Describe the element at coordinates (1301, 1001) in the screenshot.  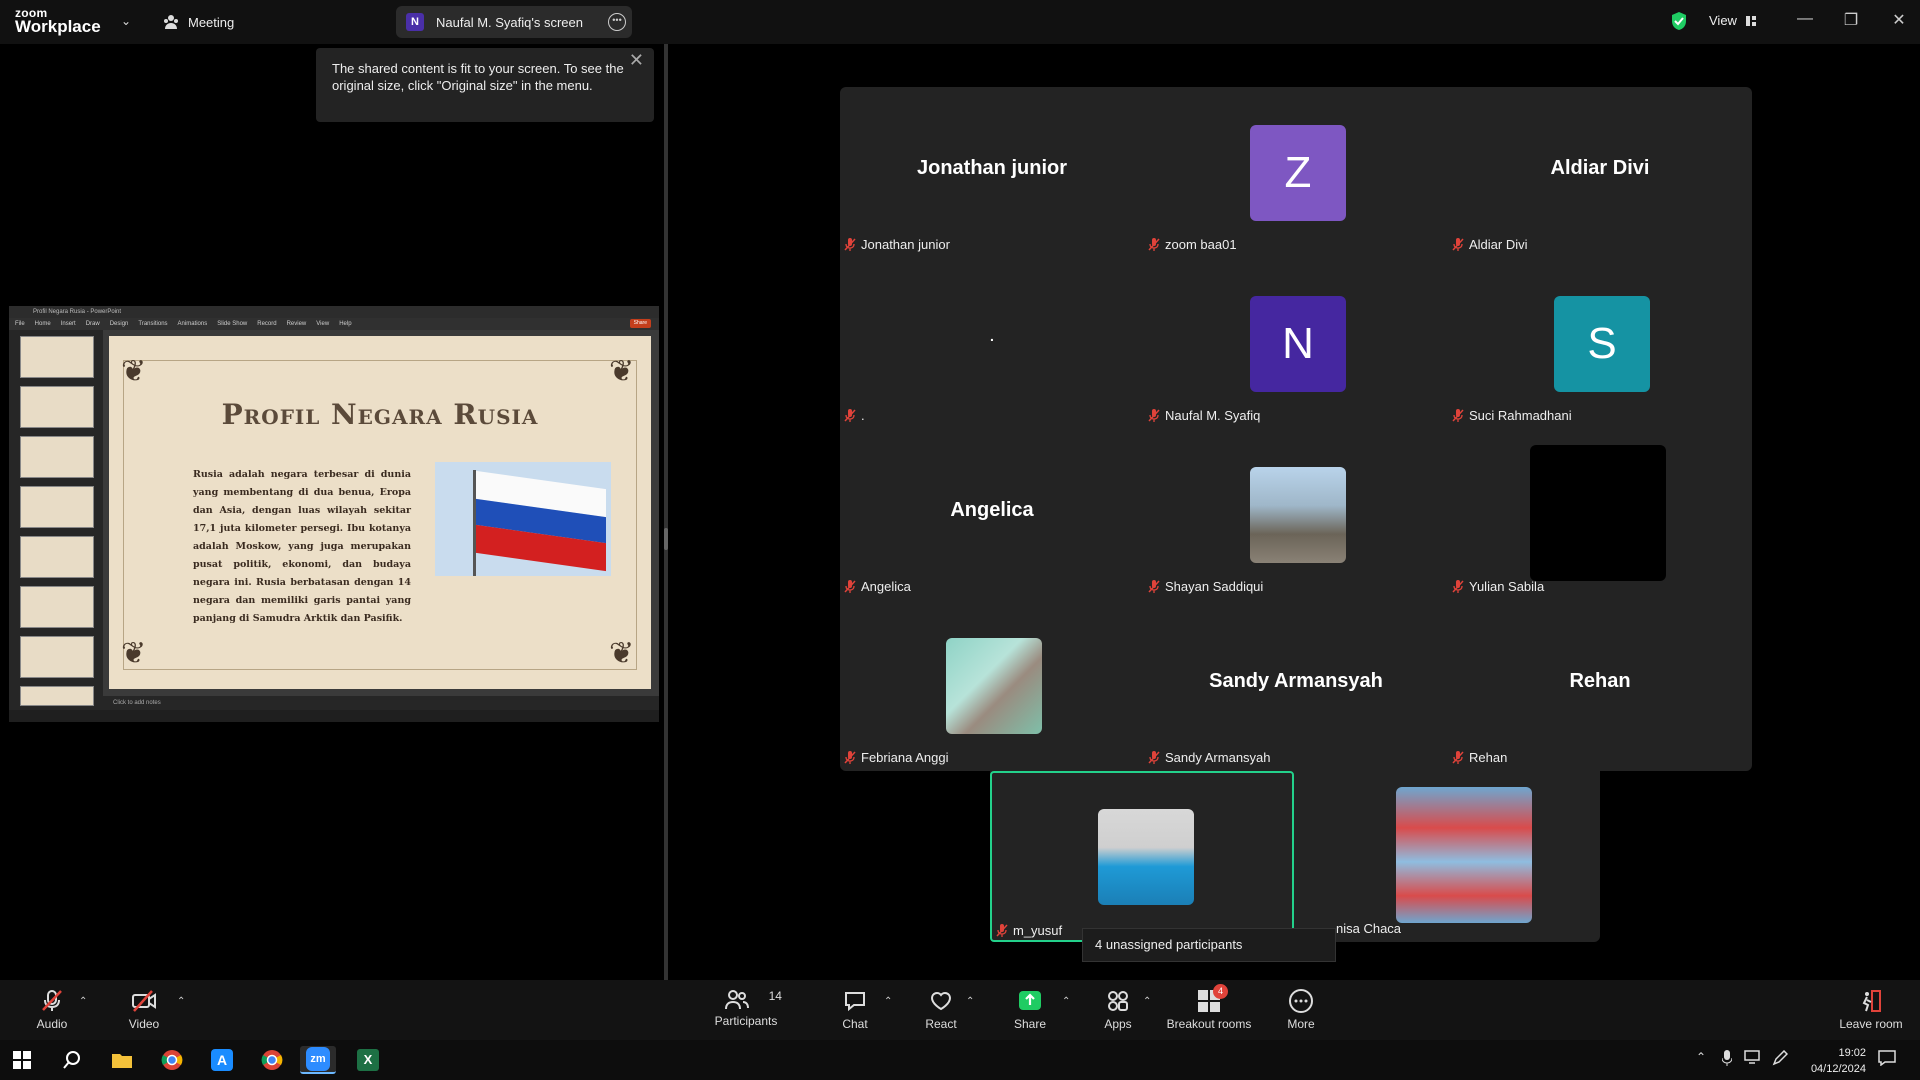
I see `more-icon` at that location.